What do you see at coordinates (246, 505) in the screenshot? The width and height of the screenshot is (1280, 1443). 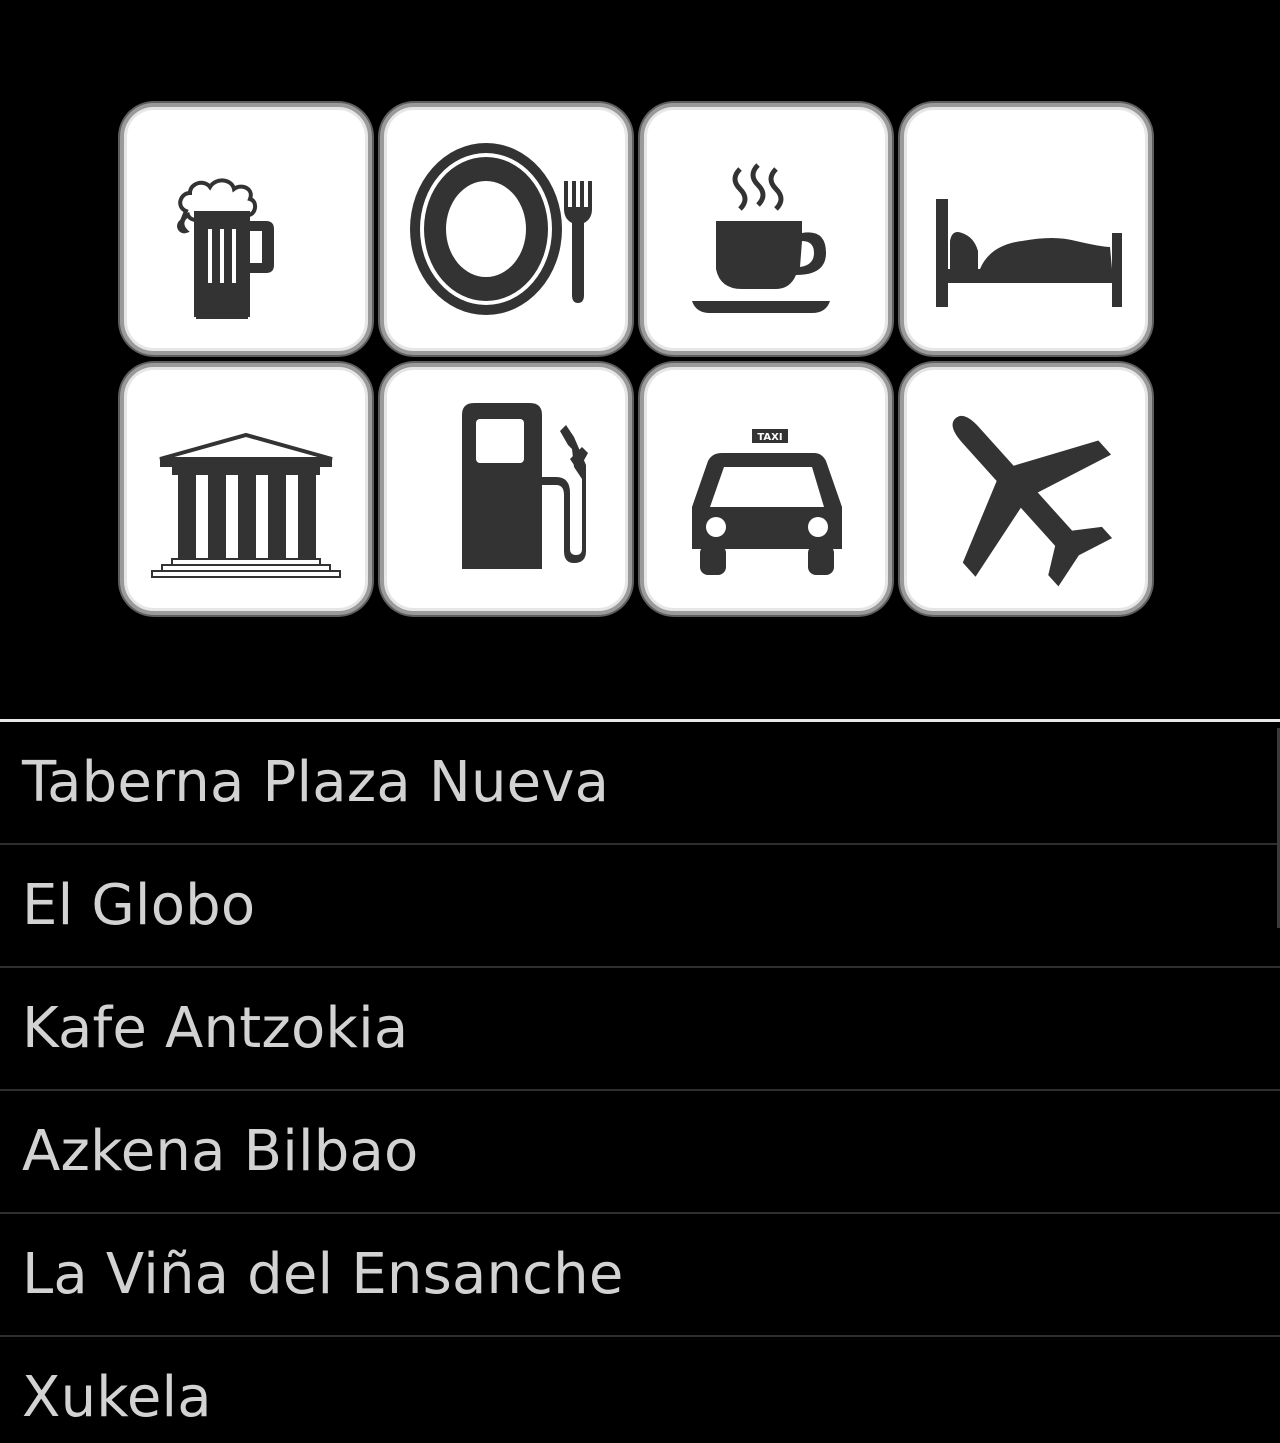 I see `museum-icon` at bounding box center [246, 505].